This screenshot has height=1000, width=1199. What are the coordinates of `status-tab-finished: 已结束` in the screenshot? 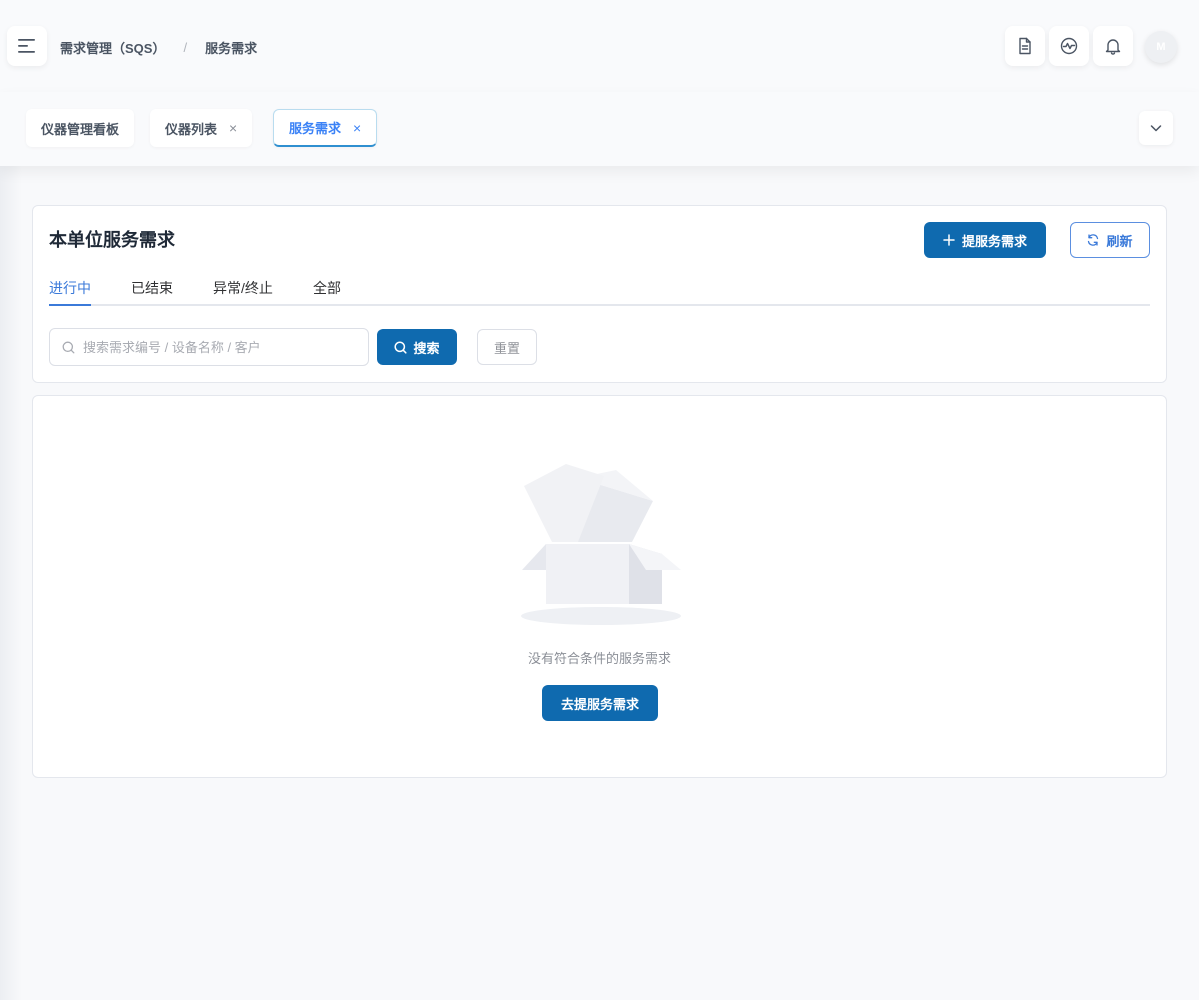 It's located at (152, 292).